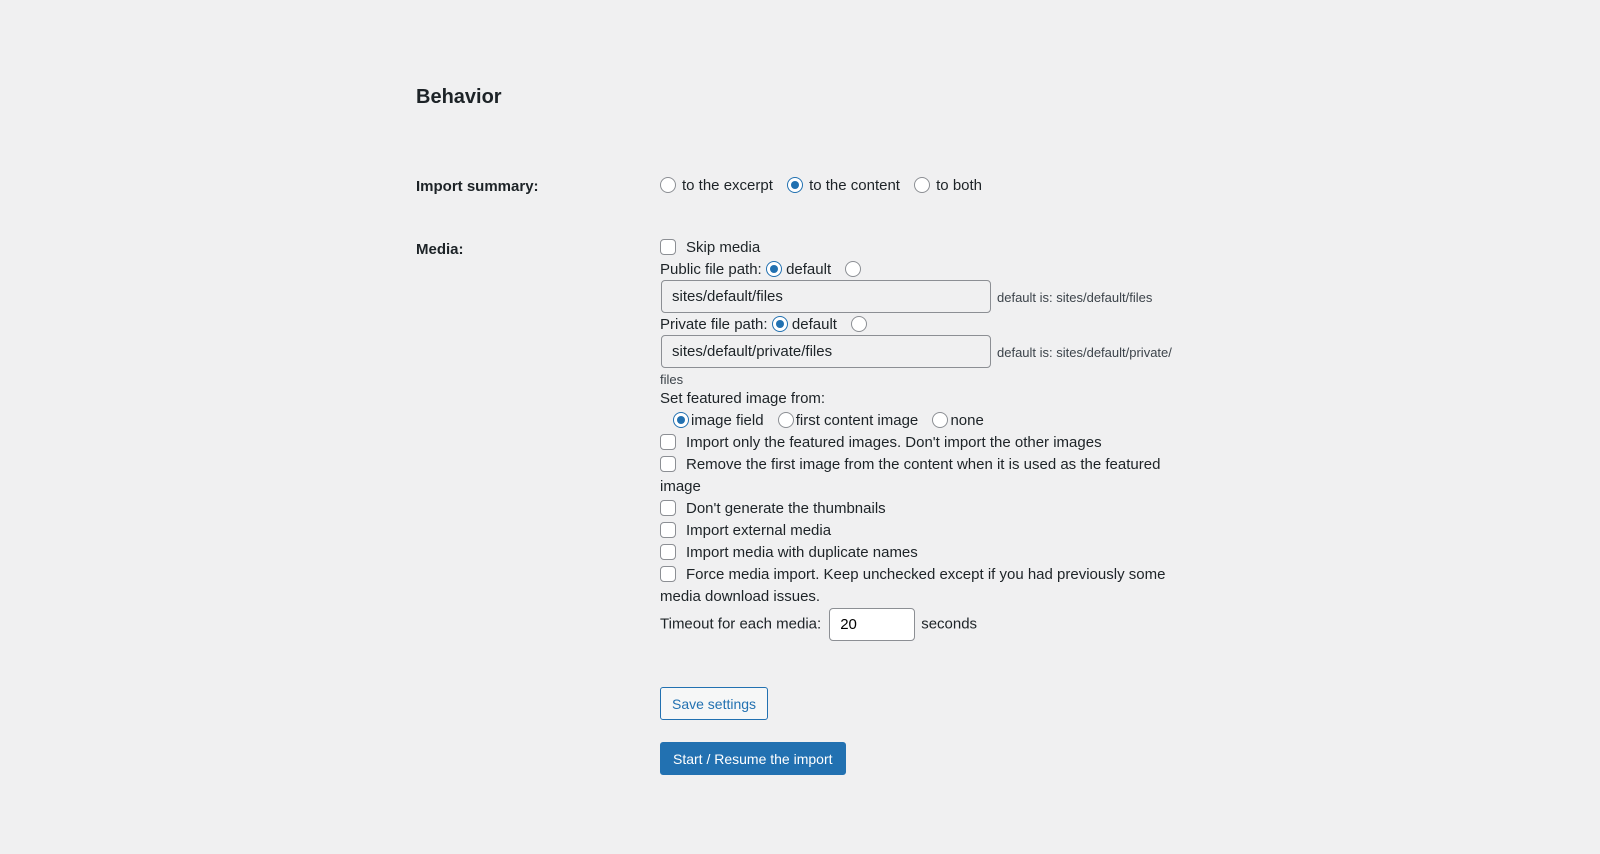 This screenshot has height=854, width=1600. I want to click on timeout-input, so click(872, 624).